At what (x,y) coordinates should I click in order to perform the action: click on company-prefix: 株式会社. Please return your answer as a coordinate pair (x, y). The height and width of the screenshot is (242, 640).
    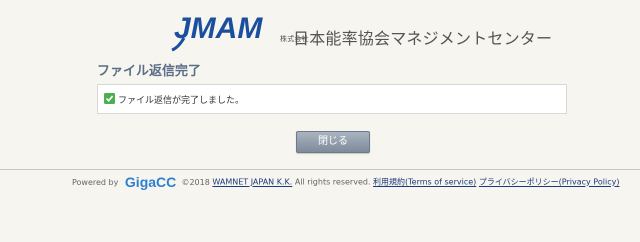
    Looking at the image, I should click on (294, 39).